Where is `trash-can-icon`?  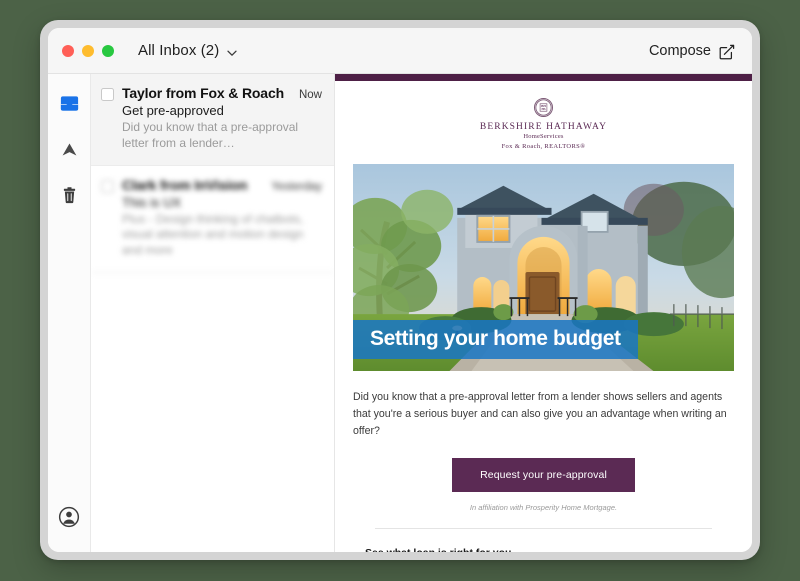 trash-can-icon is located at coordinates (69, 195).